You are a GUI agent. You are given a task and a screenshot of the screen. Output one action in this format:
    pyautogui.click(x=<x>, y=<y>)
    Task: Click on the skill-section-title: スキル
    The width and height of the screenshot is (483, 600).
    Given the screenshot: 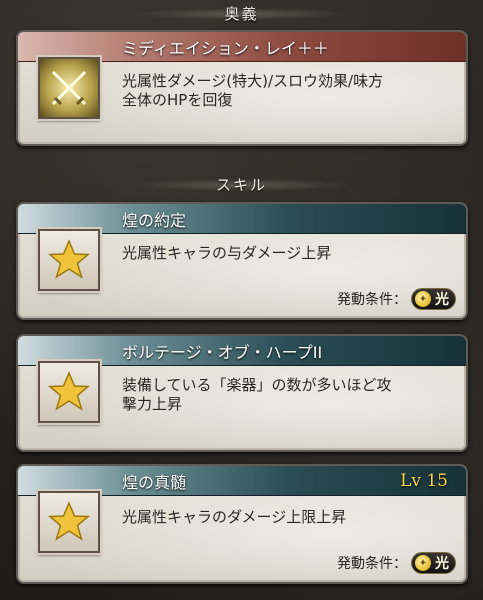 What is the action you would take?
    pyautogui.click(x=241, y=184)
    